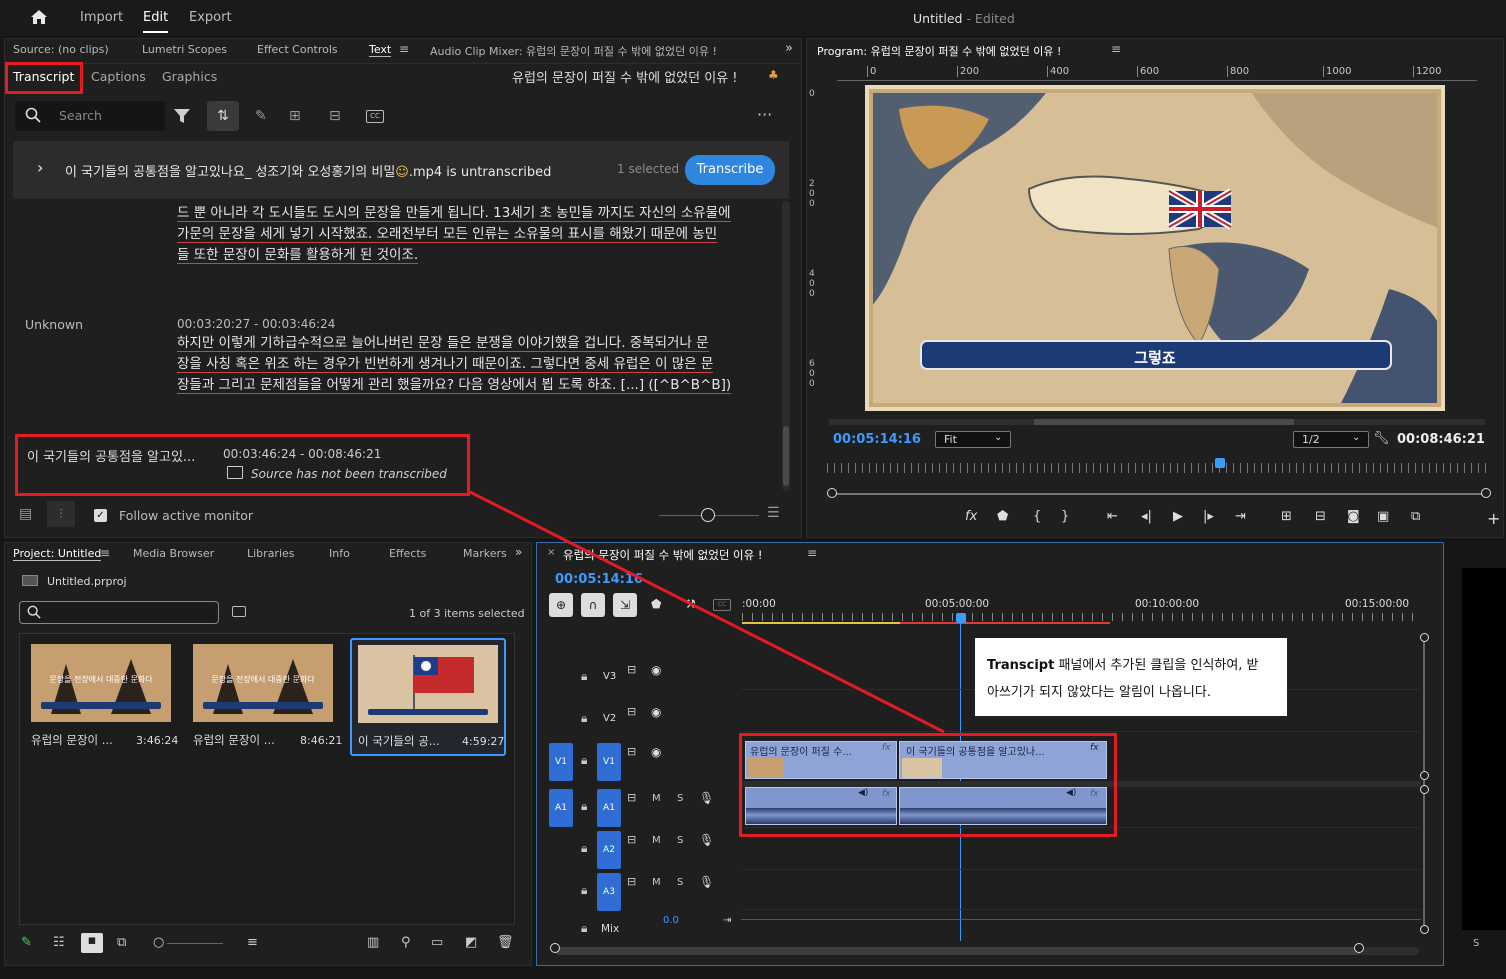 This screenshot has width=1506, height=979. Describe the element at coordinates (706, 798) in the screenshot. I see `track-a1-mic-icon: 🎙︎` at that location.